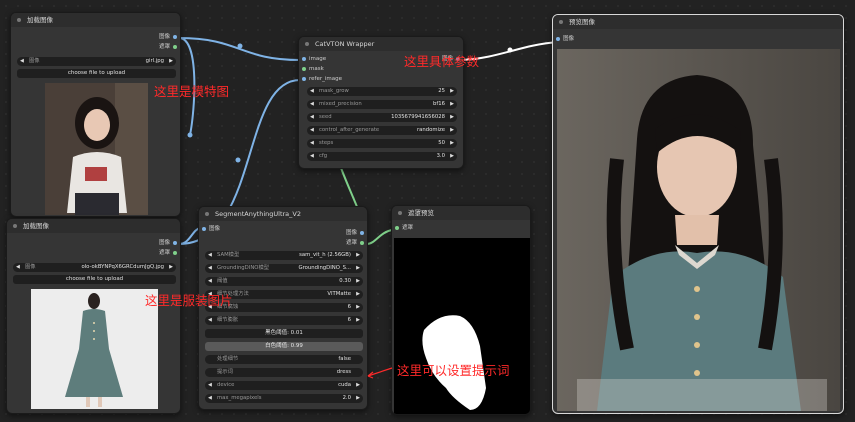 This screenshot has width=855, height=422. I want to click on annotation-params: 这里具体参数, so click(442, 61).